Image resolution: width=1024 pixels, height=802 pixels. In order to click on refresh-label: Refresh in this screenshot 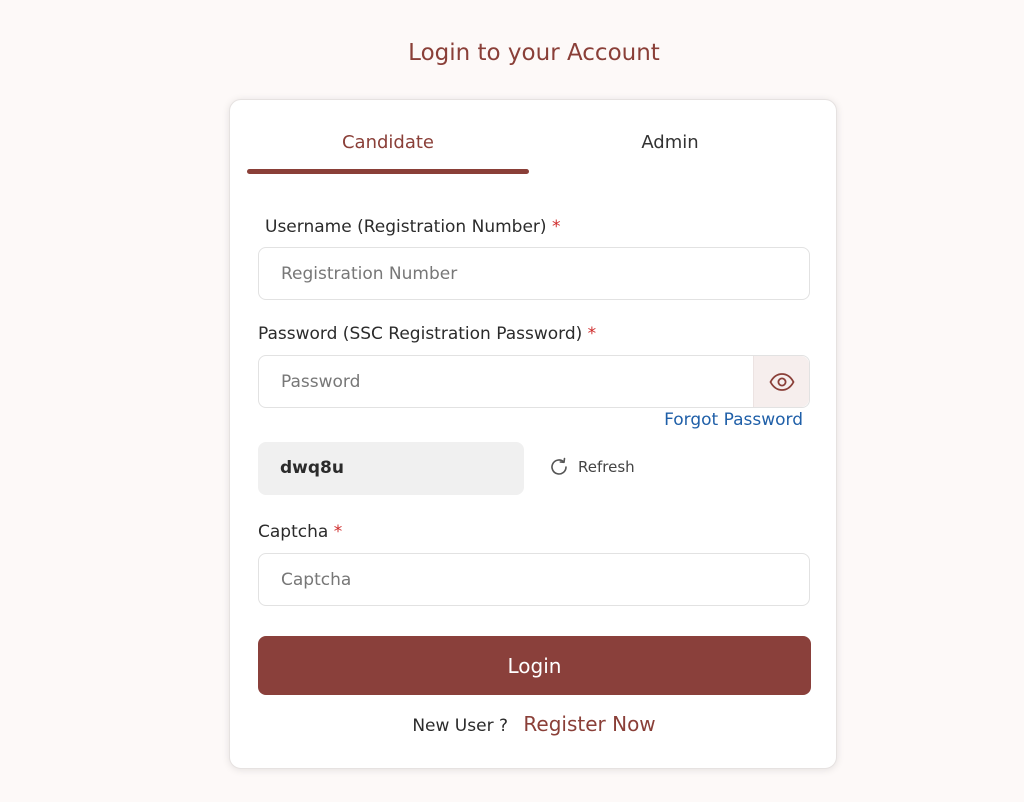, I will do `click(606, 467)`.